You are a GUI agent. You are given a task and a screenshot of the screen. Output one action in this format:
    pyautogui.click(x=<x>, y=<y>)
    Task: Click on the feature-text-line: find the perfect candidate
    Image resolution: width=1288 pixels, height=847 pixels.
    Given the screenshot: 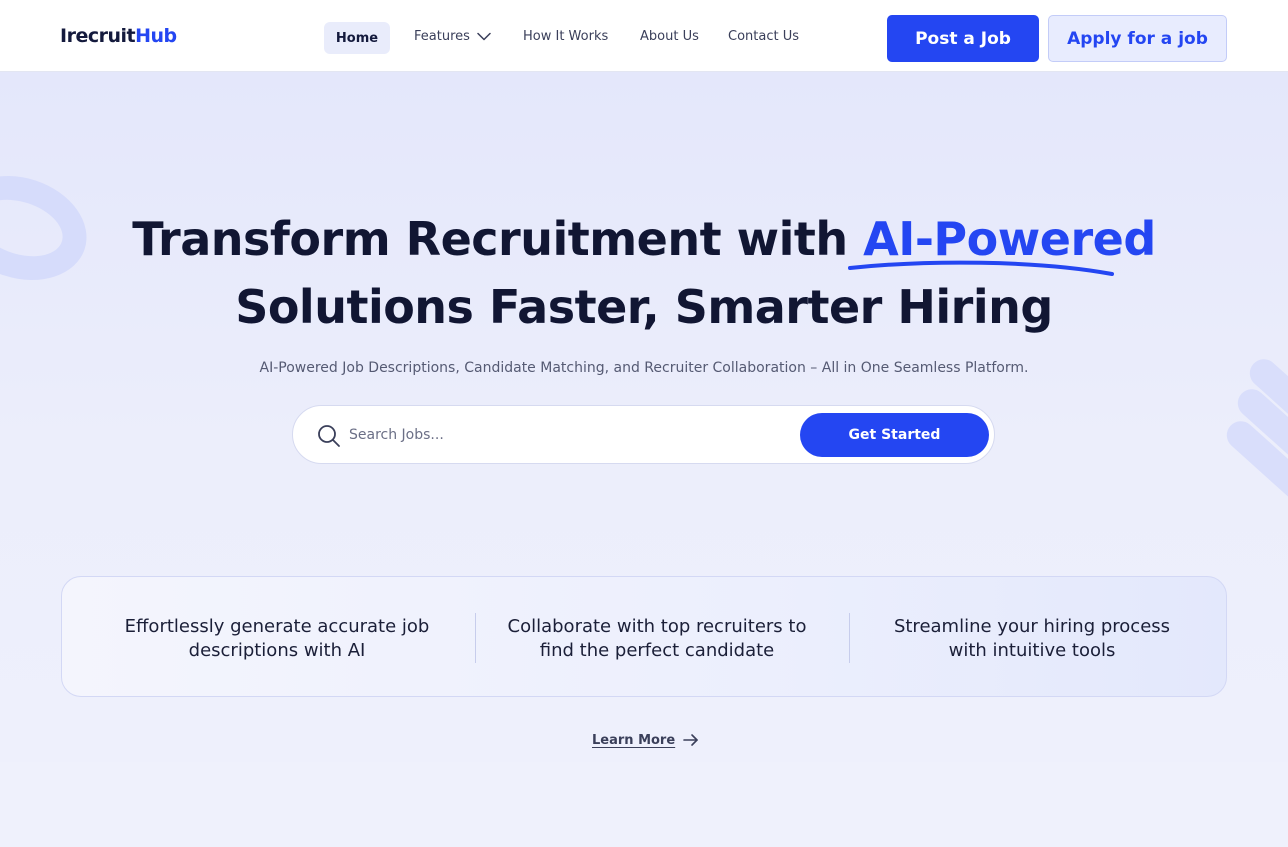 What is the action you would take?
    pyautogui.click(x=657, y=650)
    